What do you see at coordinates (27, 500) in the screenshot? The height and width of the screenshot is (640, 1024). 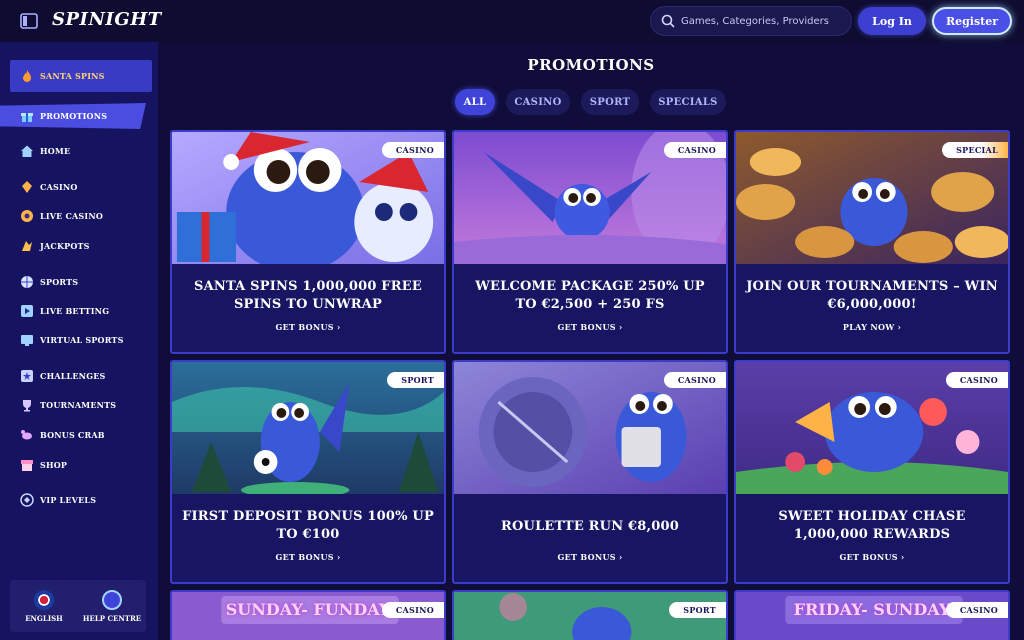 I see `vip-icon` at bounding box center [27, 500].